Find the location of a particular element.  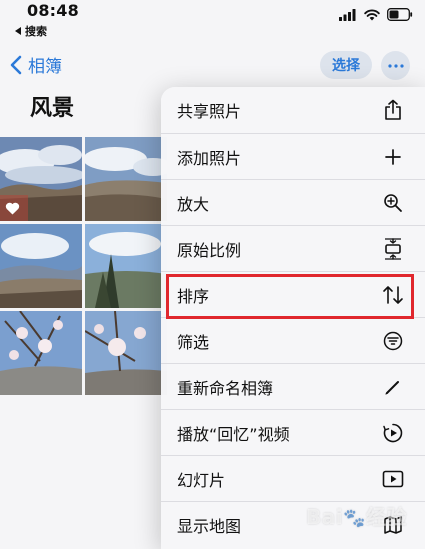

menu-item-sort: 排序 is located at coordinates (293, 294).